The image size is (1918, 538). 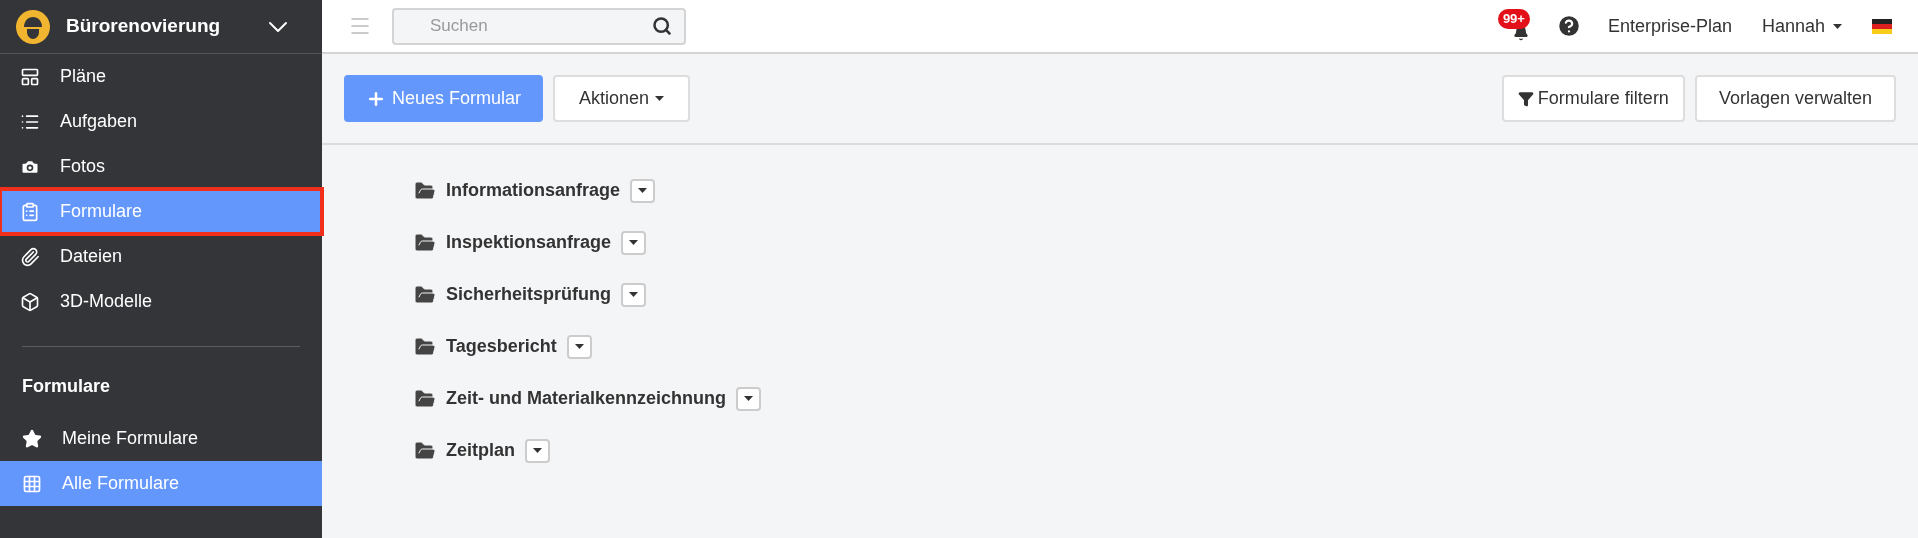 What do you see at coordinates (161, 438) in the screenshot?
I see `nav-item: Meine Formulare` at bounding box center [161, 438].